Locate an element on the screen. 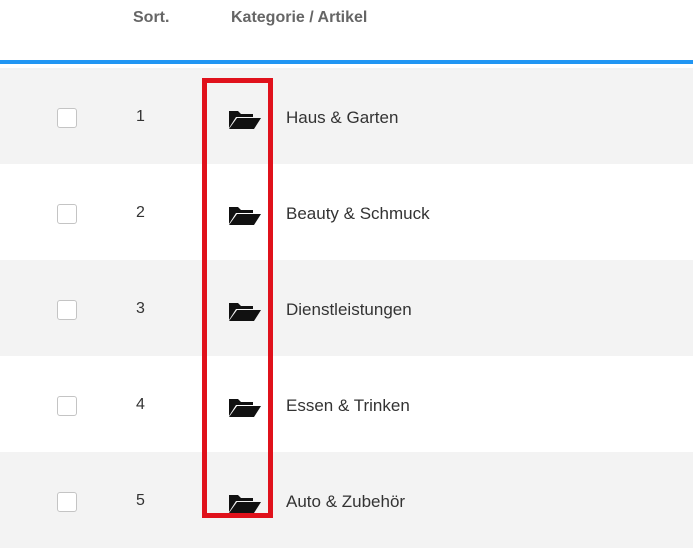 This screenshot has width=693, height=548. sort-number: 4 is located at coordinates (140, 404).